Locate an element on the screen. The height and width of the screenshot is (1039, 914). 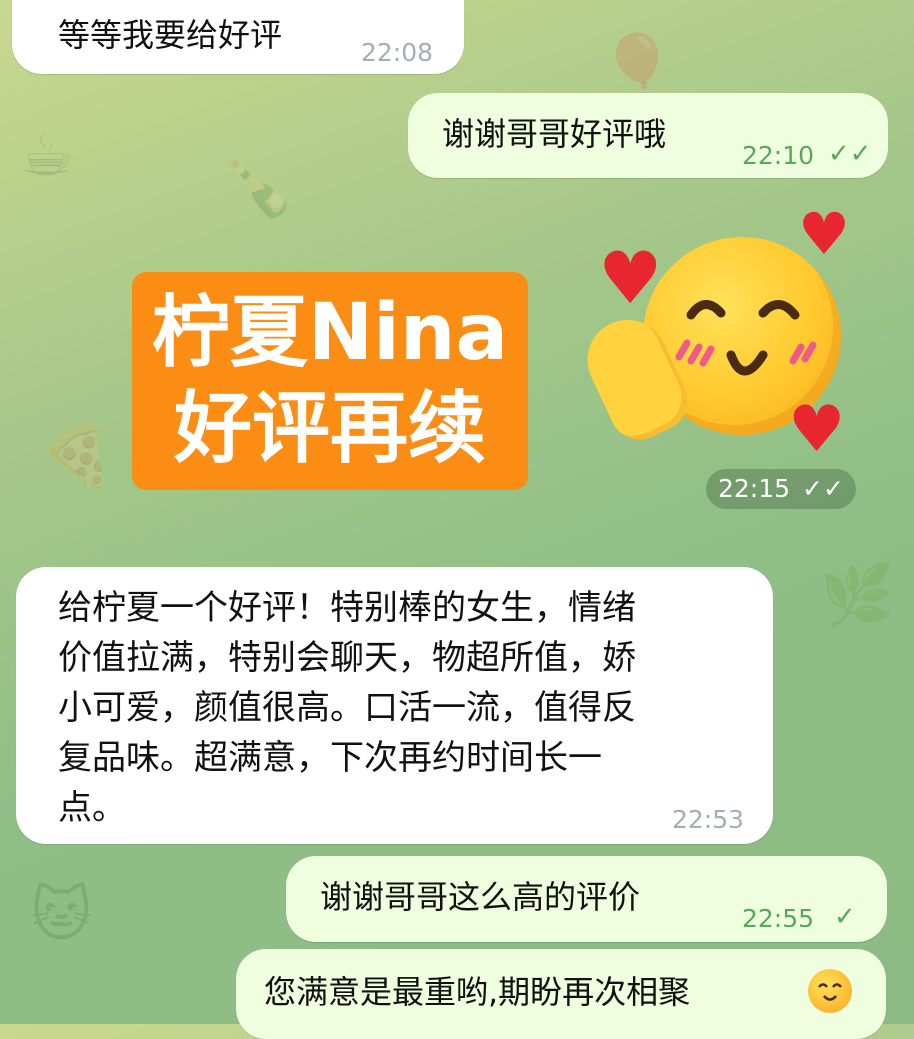
message-bubble-outgoing: 谢谢哥哥好评哦 22:10 ✓✓ is located at coordinates (648, 135).